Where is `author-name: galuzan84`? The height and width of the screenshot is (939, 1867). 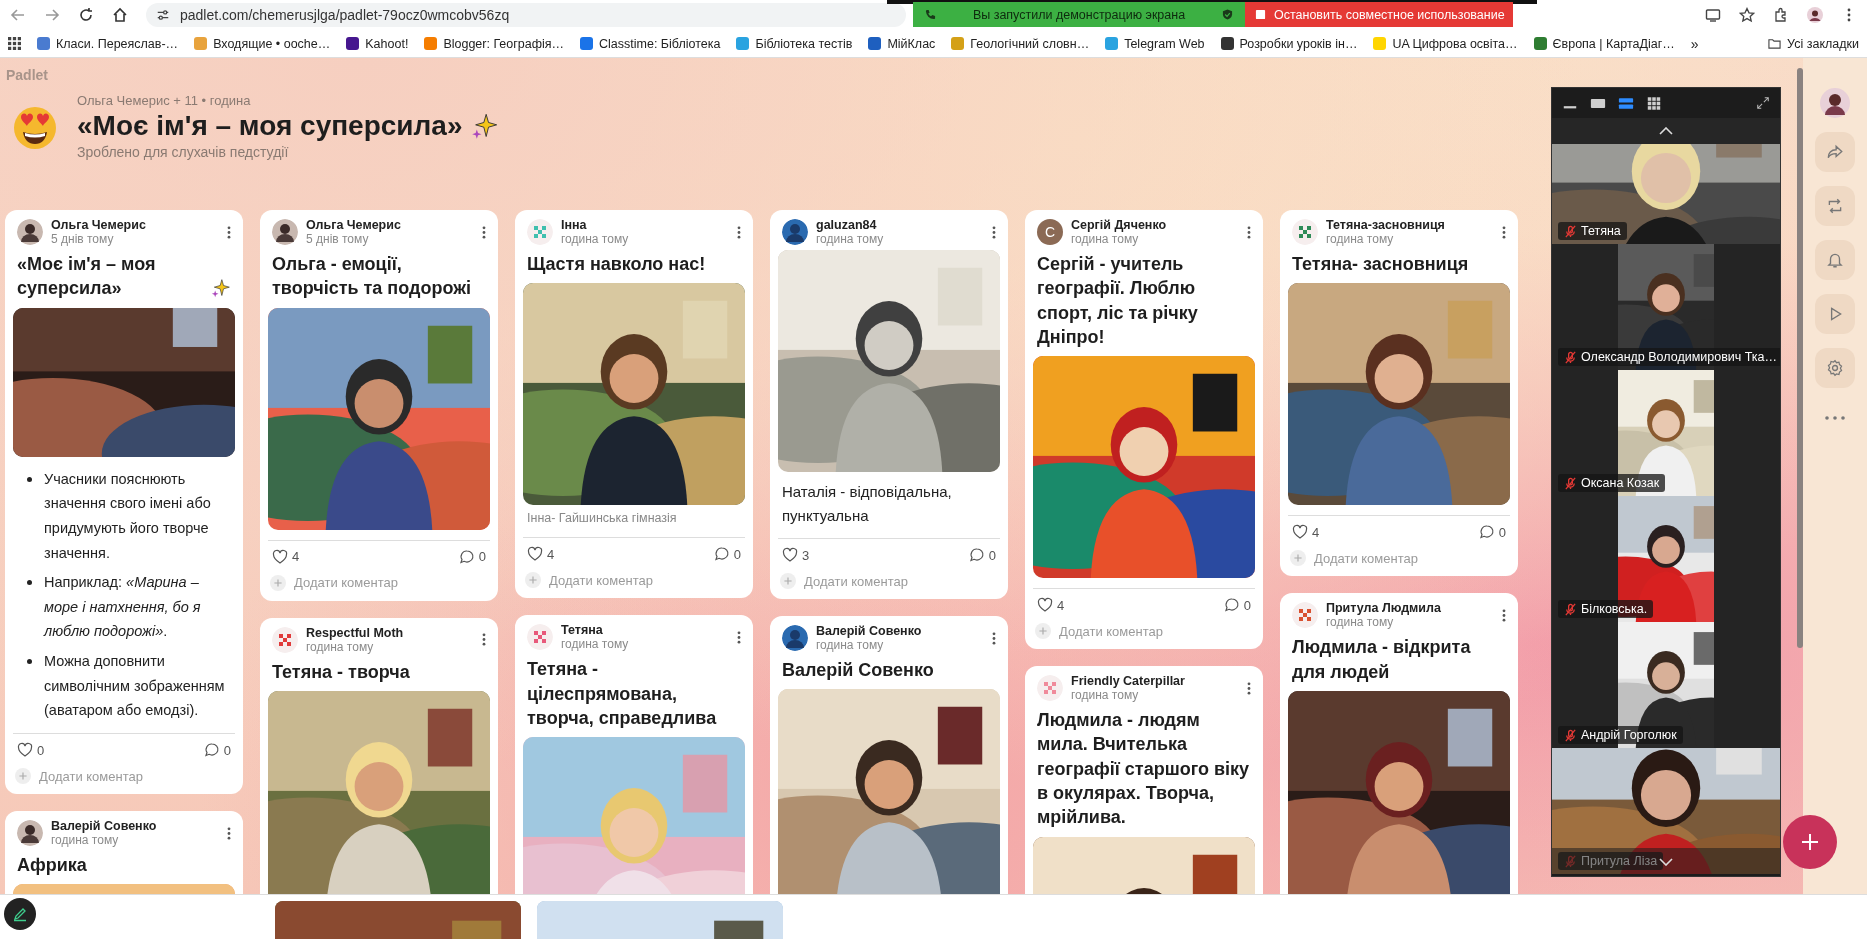 author-name: galuzan84 is located at coordinates (847, 225).